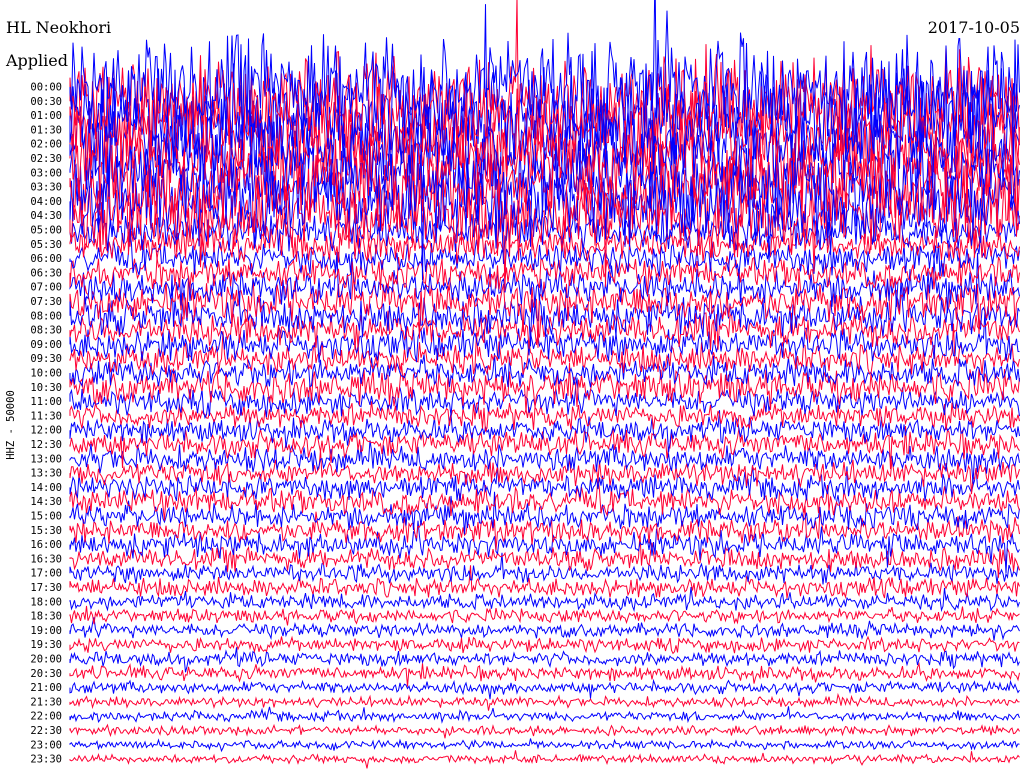 Image resolution: width=1024 pixels, height=780 pixels. What do you see at coordinates (46, 574) in the screenshot?
I see `tick-label: 17:00` at bounding box center [46, 574].